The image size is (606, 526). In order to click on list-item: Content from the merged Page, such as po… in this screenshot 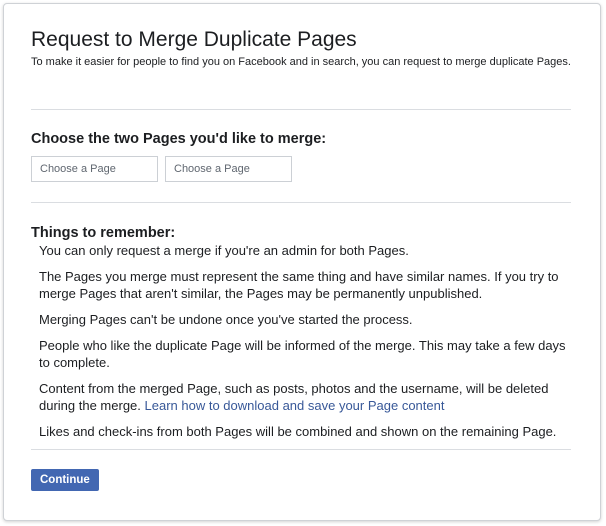, I will do `click(306, 397)`.